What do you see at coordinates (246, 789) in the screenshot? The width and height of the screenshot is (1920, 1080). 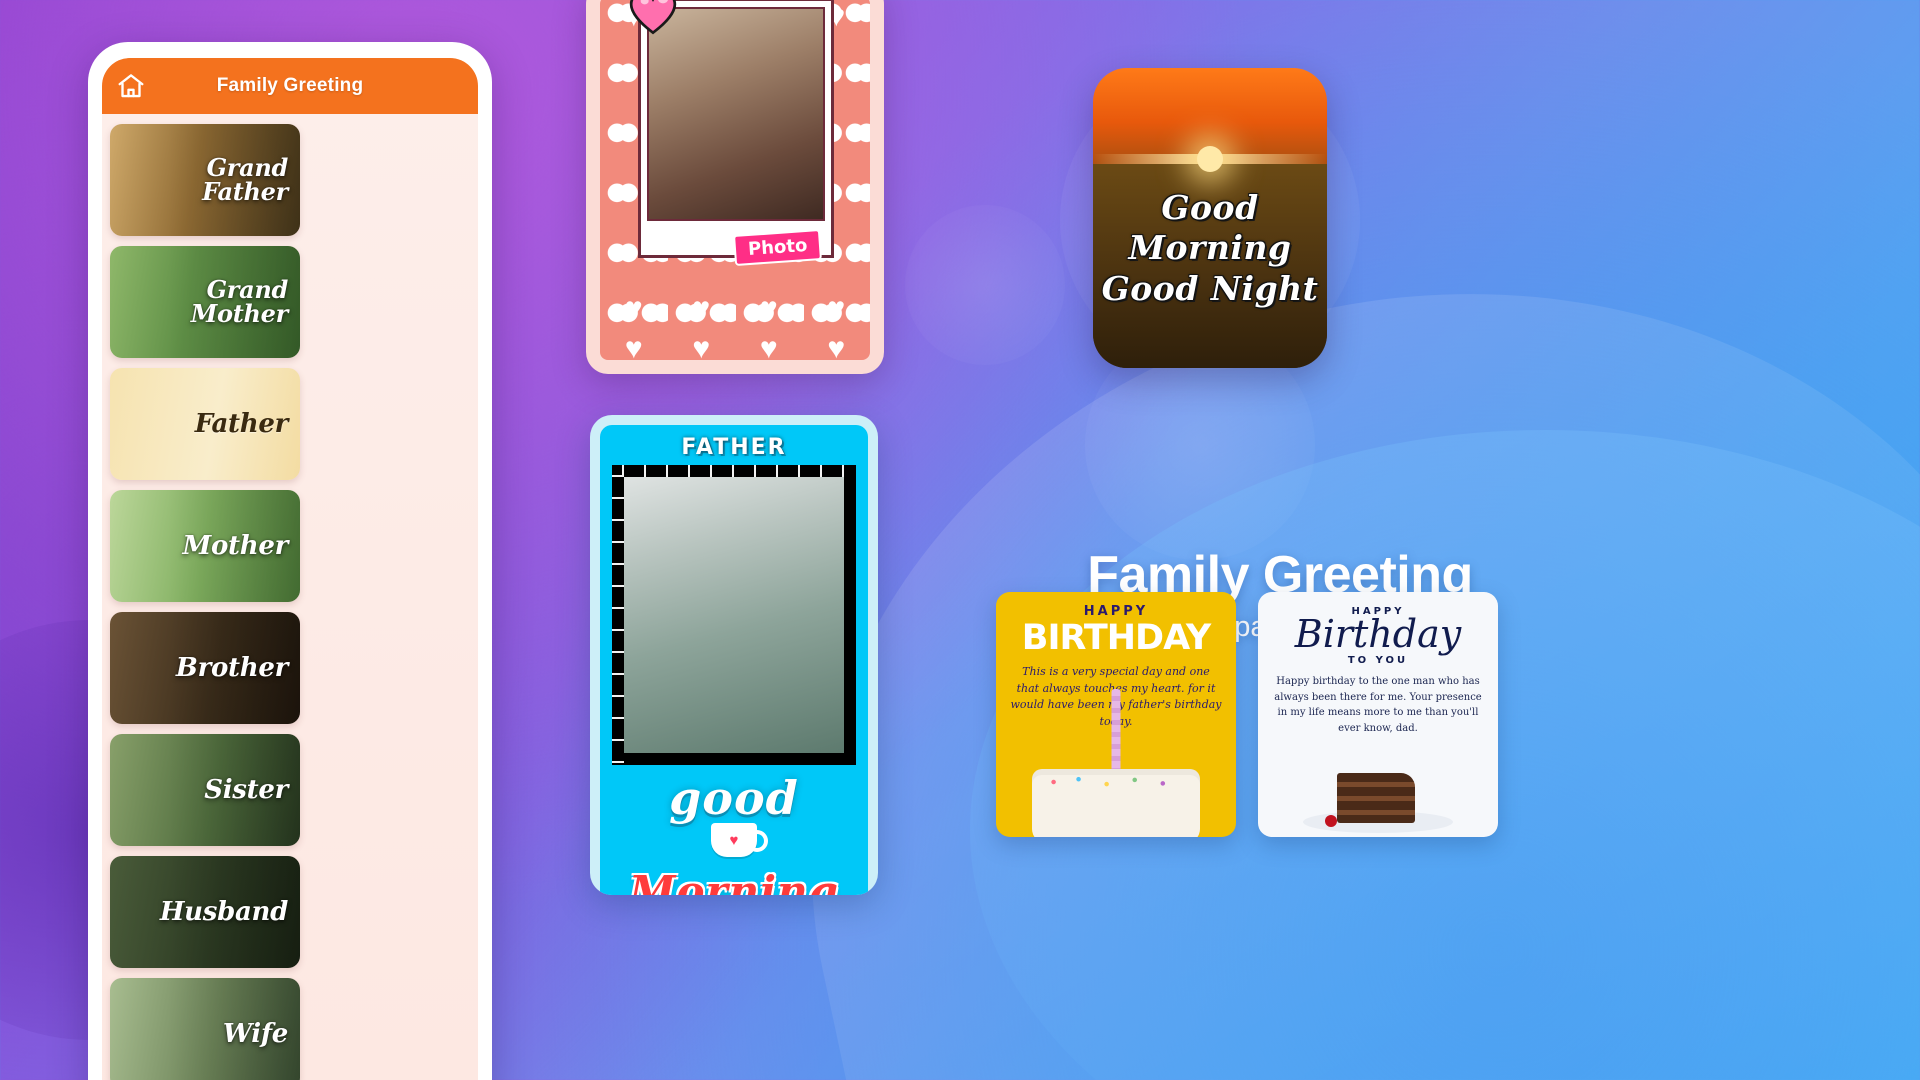 I see `card-label: Sister` at bounding box center [246, 789].